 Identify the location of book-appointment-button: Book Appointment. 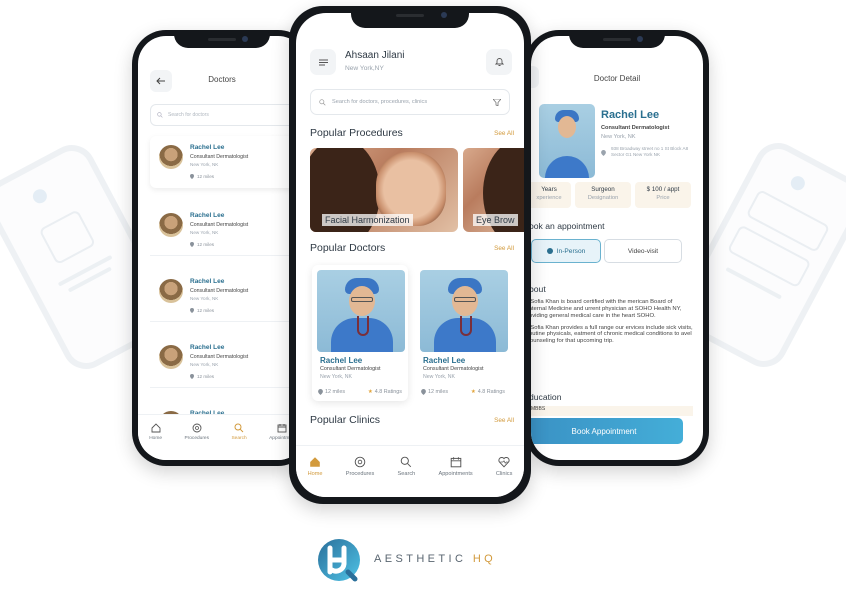
(607, 431).